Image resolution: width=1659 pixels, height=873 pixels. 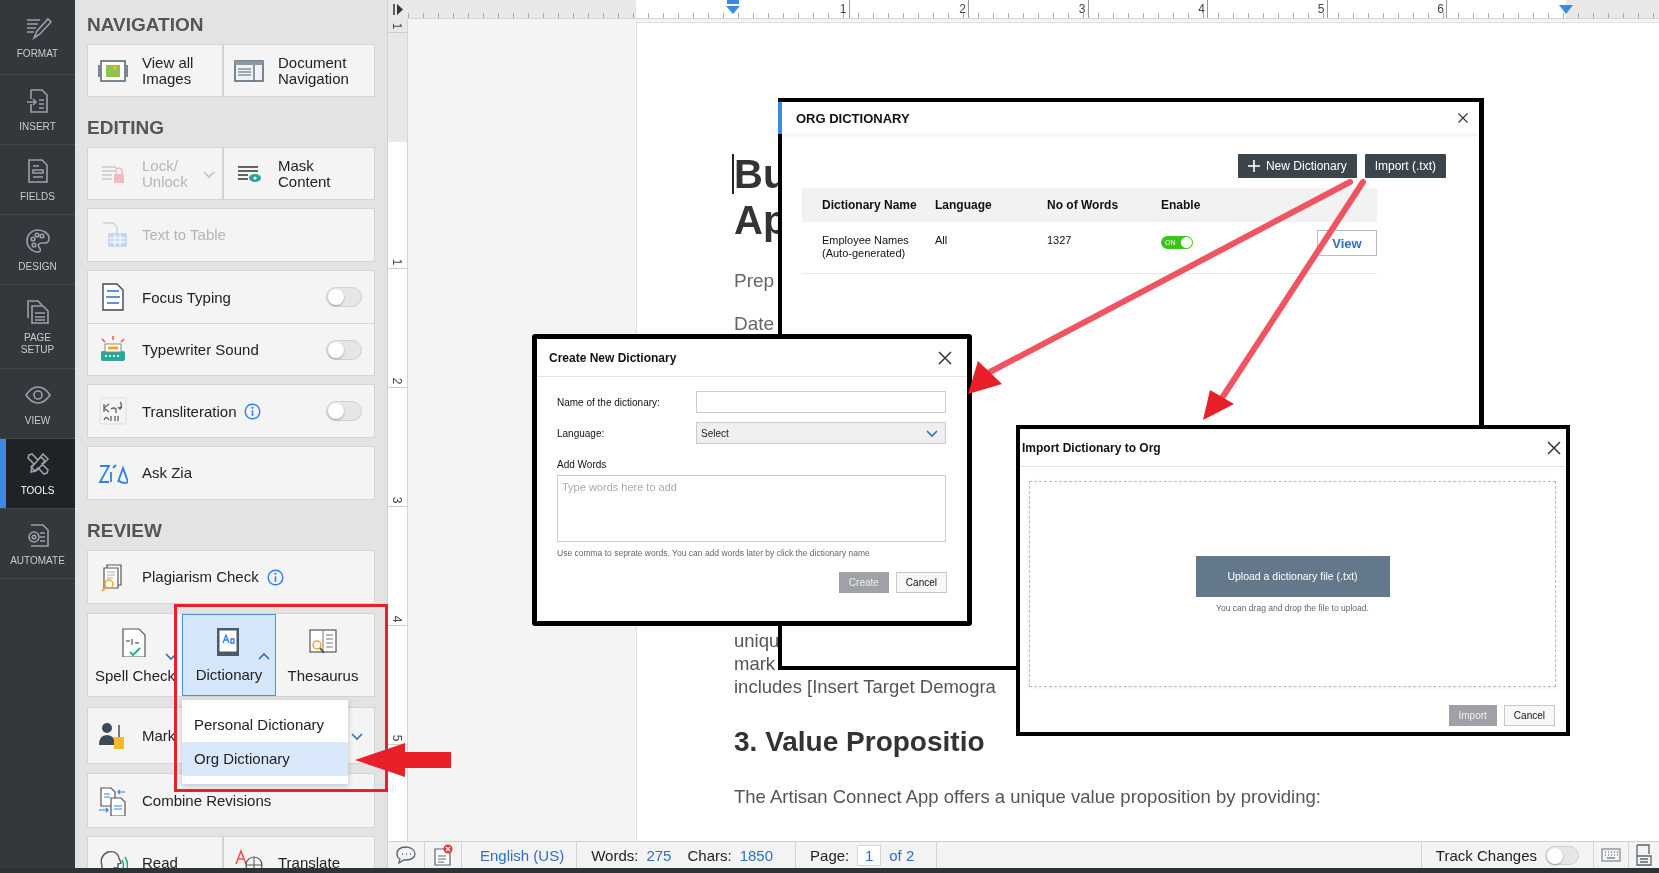 I want to click on chevron-down-icon, so click(x=932, y=433).